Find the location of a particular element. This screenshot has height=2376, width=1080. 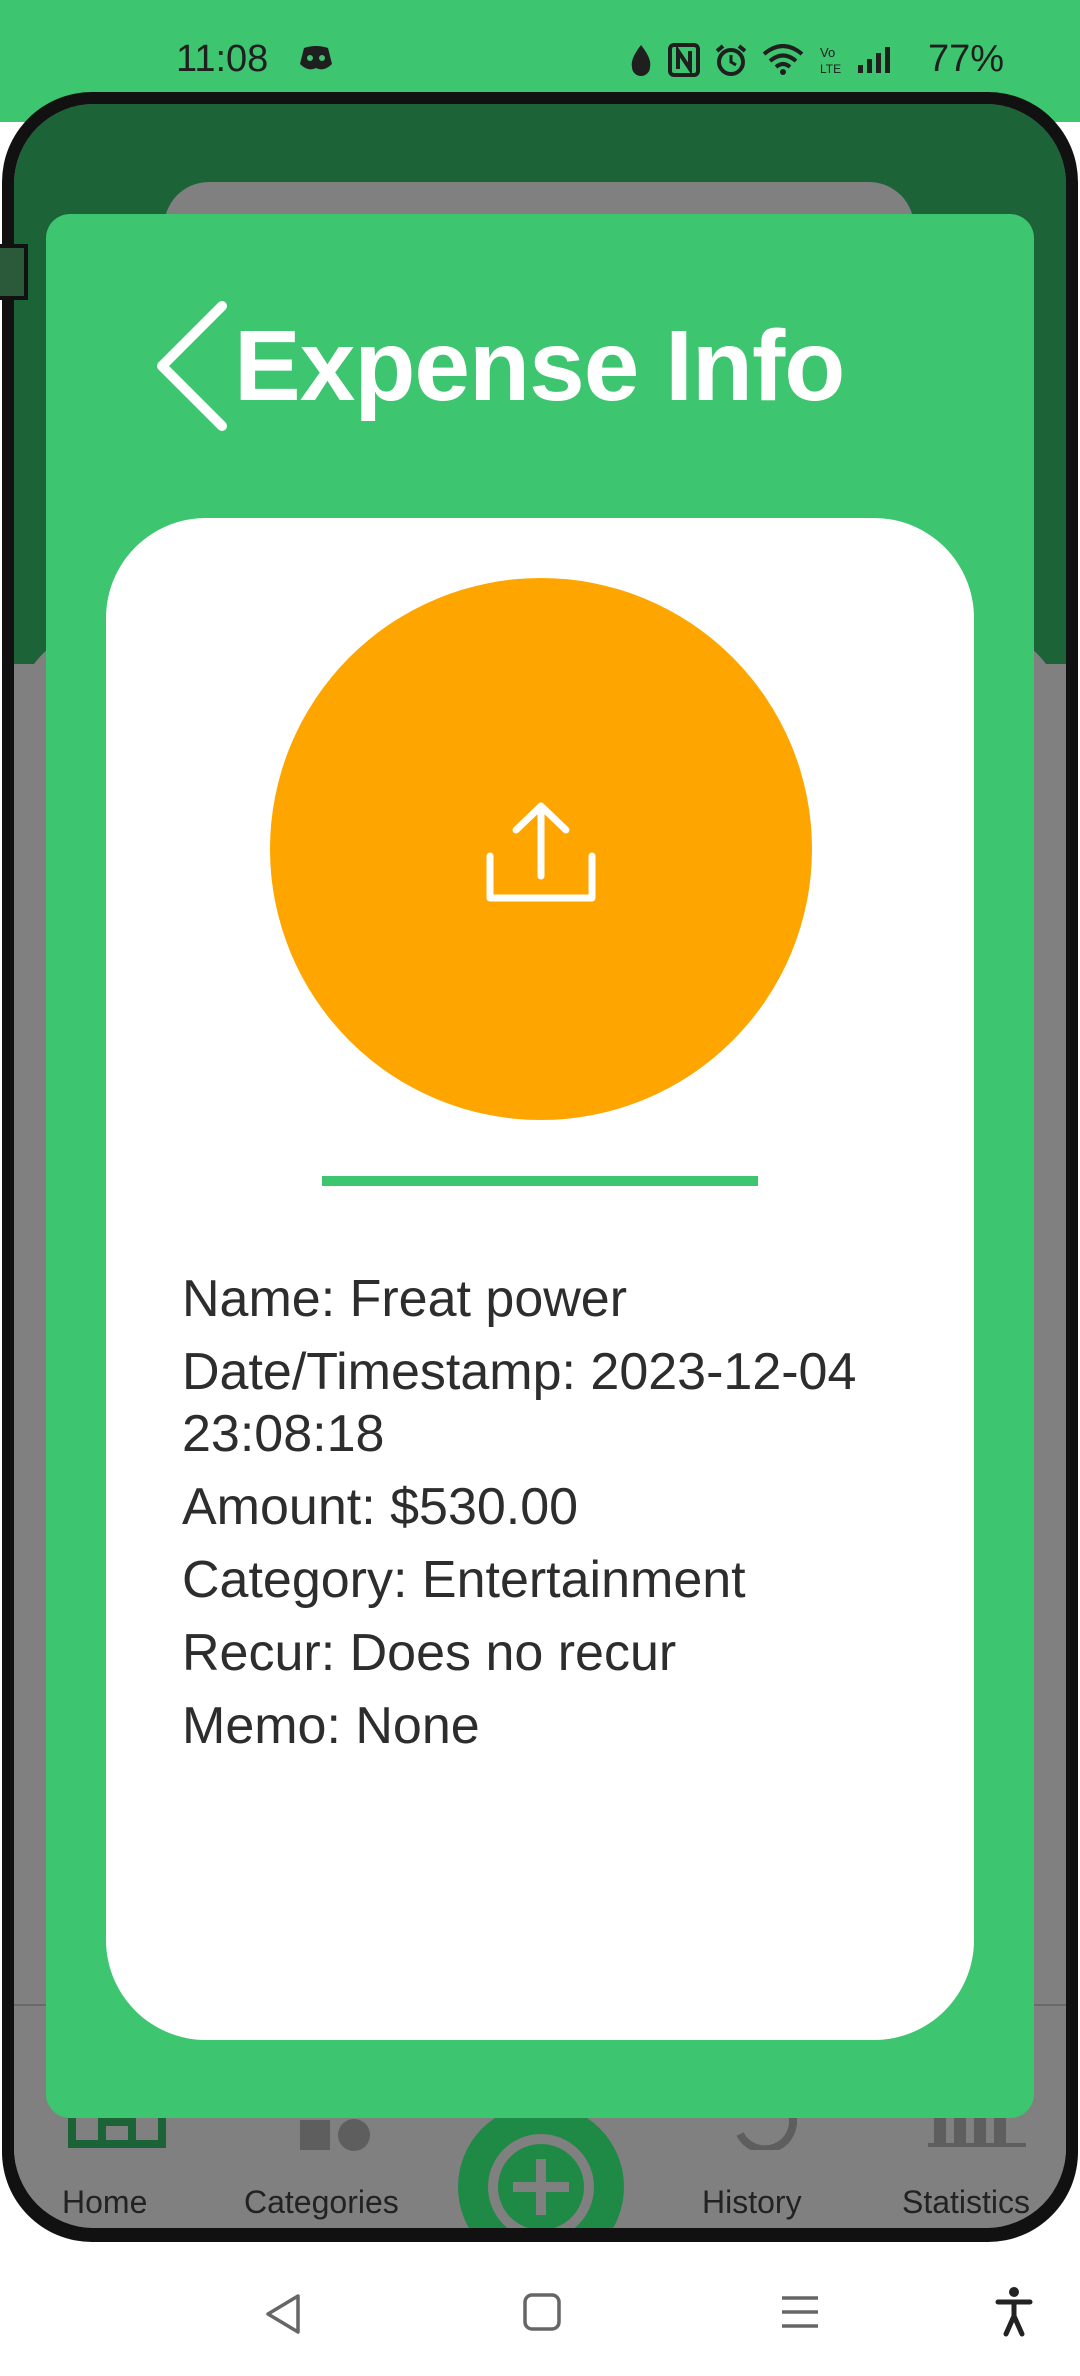

status-time: 11:08 is located at coordinates (222, 59).